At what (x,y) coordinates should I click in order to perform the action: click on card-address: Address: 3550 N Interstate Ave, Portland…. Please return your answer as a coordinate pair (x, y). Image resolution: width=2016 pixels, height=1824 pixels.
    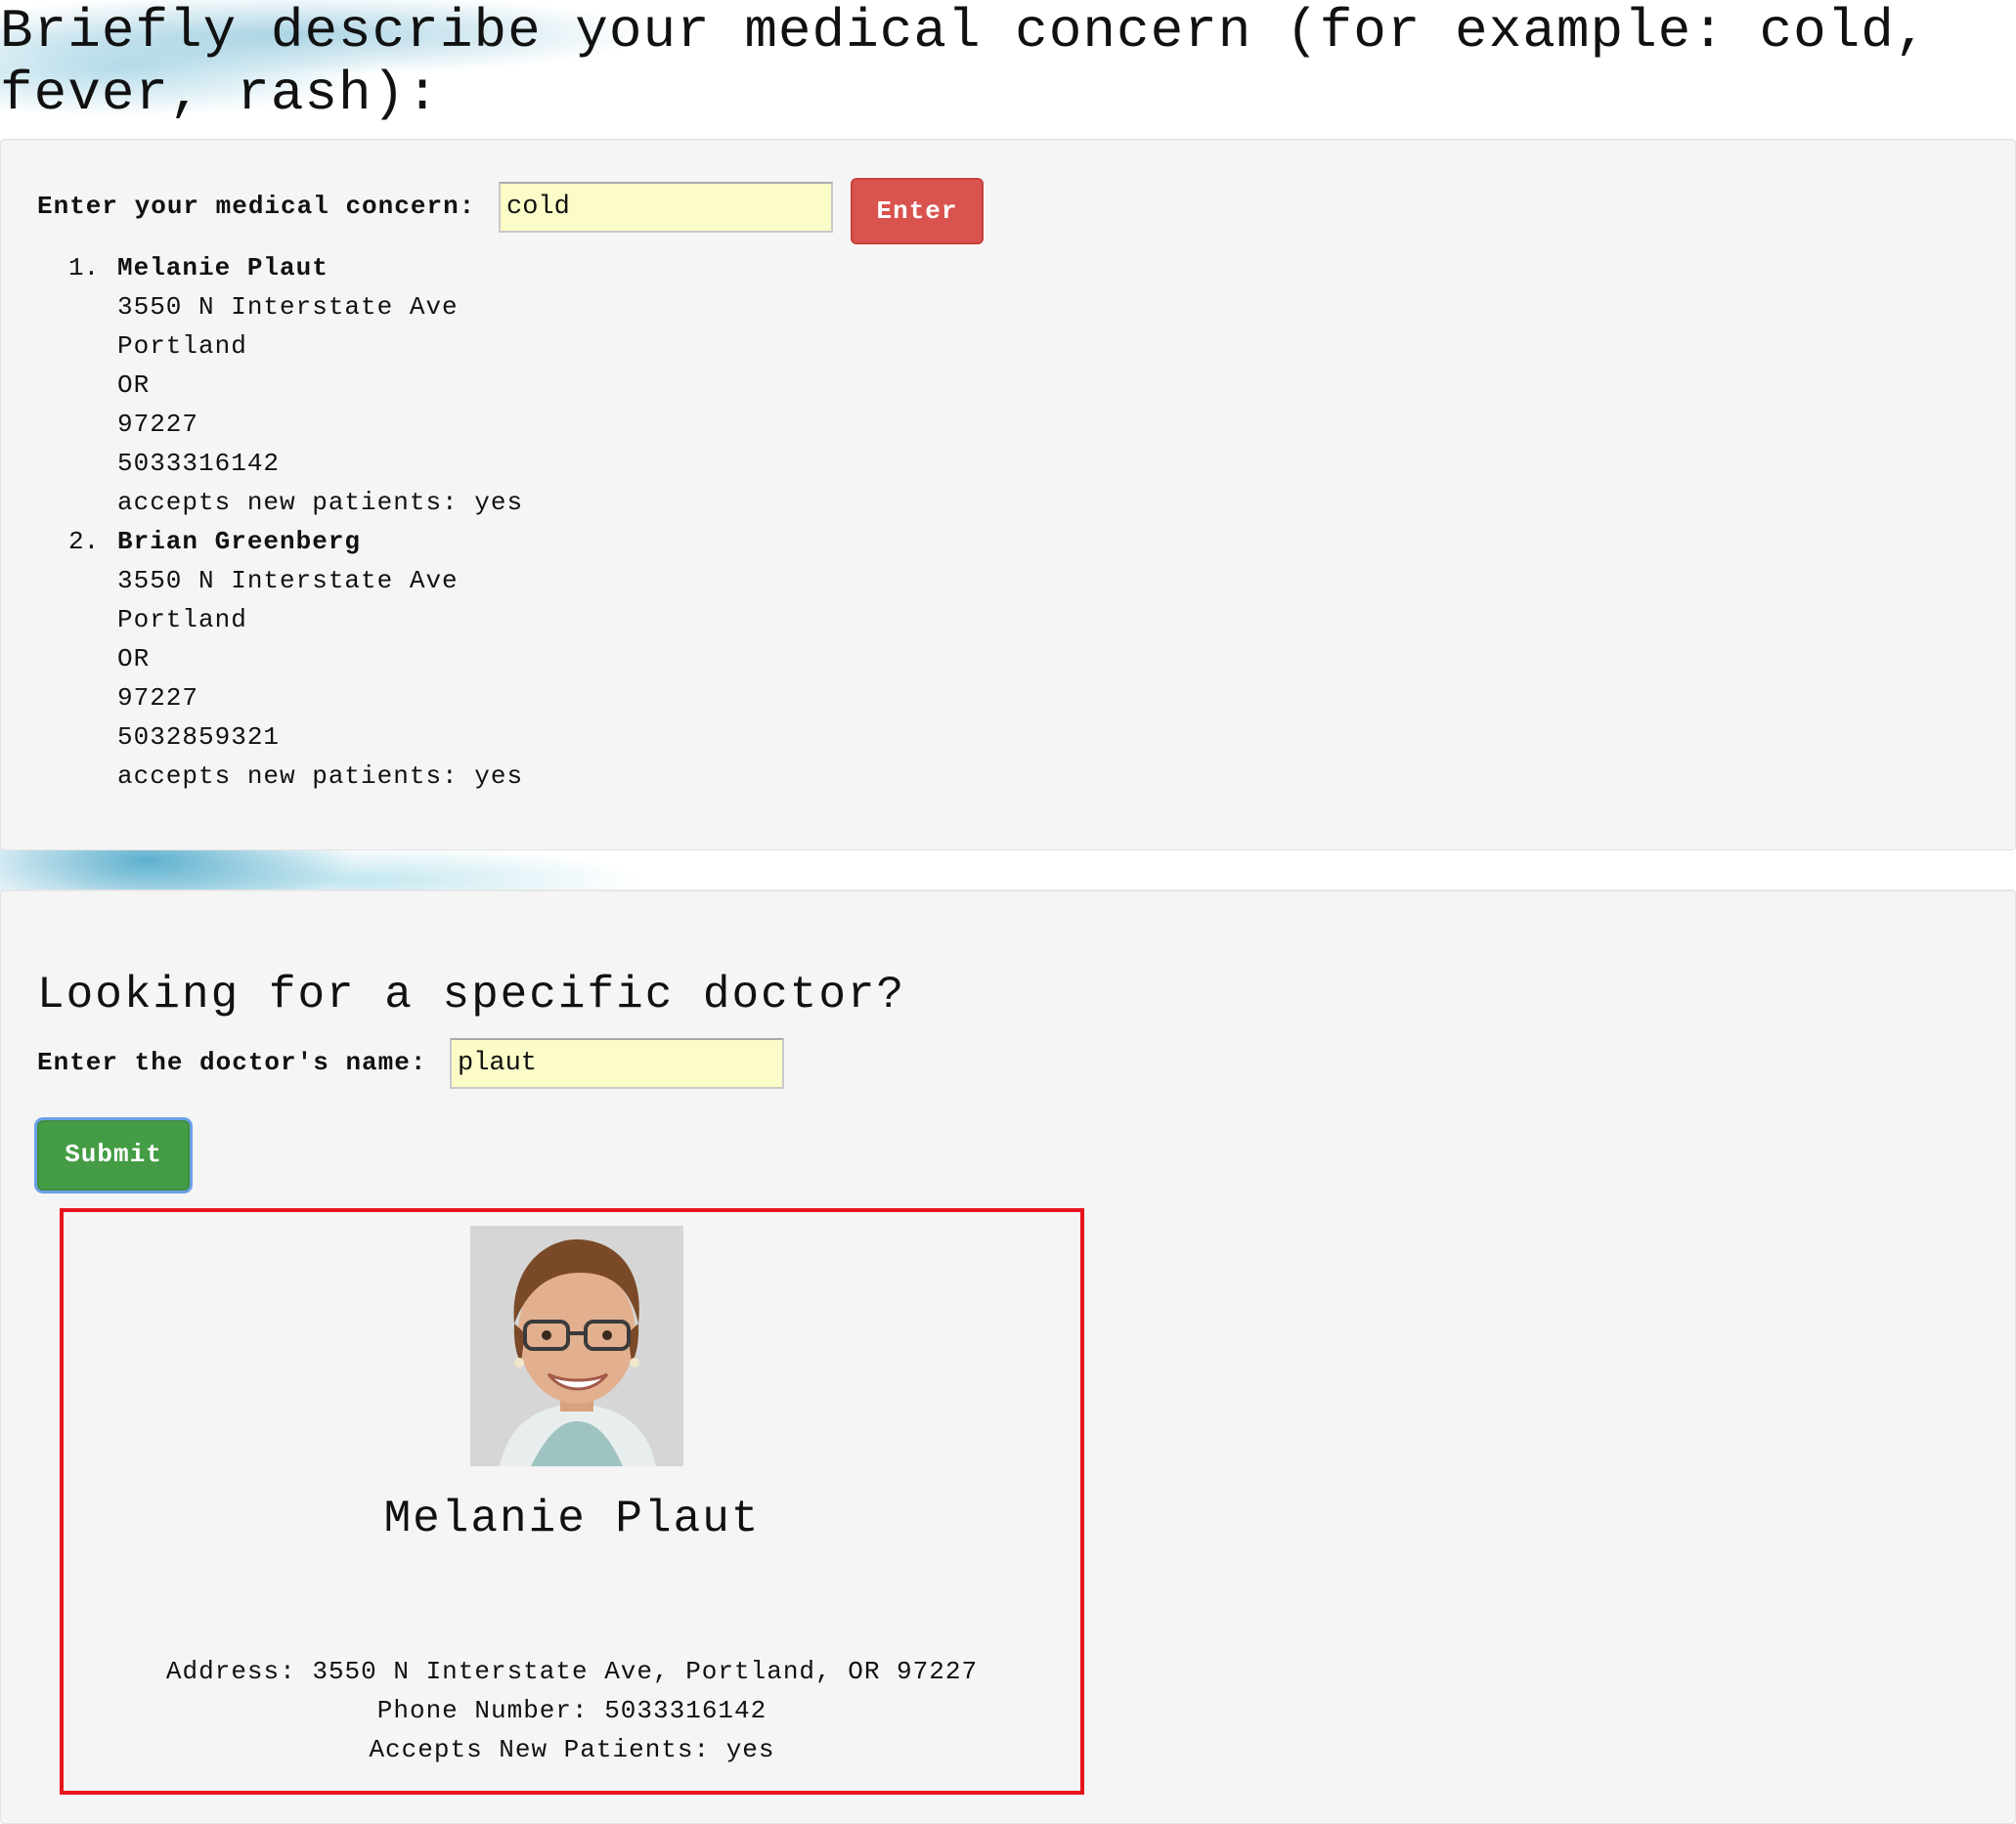
    Looking at the image, I should click on (572, 1671).